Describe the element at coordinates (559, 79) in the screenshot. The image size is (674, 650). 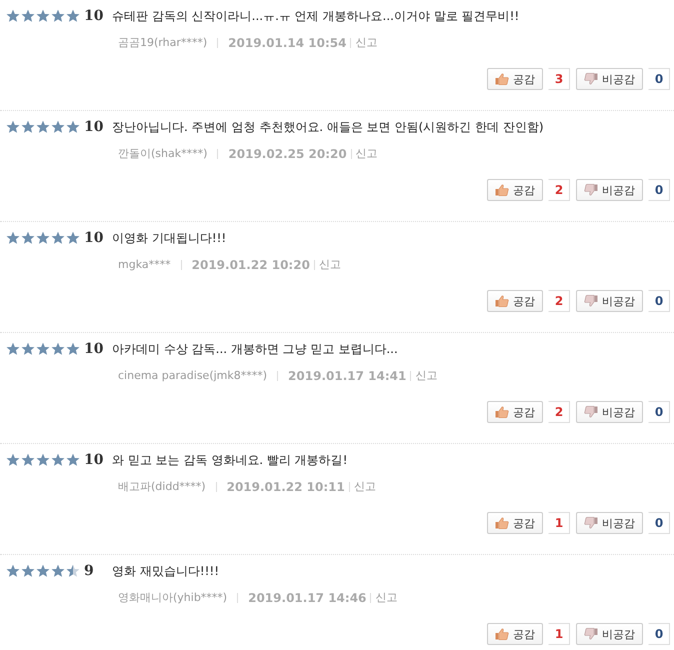
I see `like-count: 3` at that location.